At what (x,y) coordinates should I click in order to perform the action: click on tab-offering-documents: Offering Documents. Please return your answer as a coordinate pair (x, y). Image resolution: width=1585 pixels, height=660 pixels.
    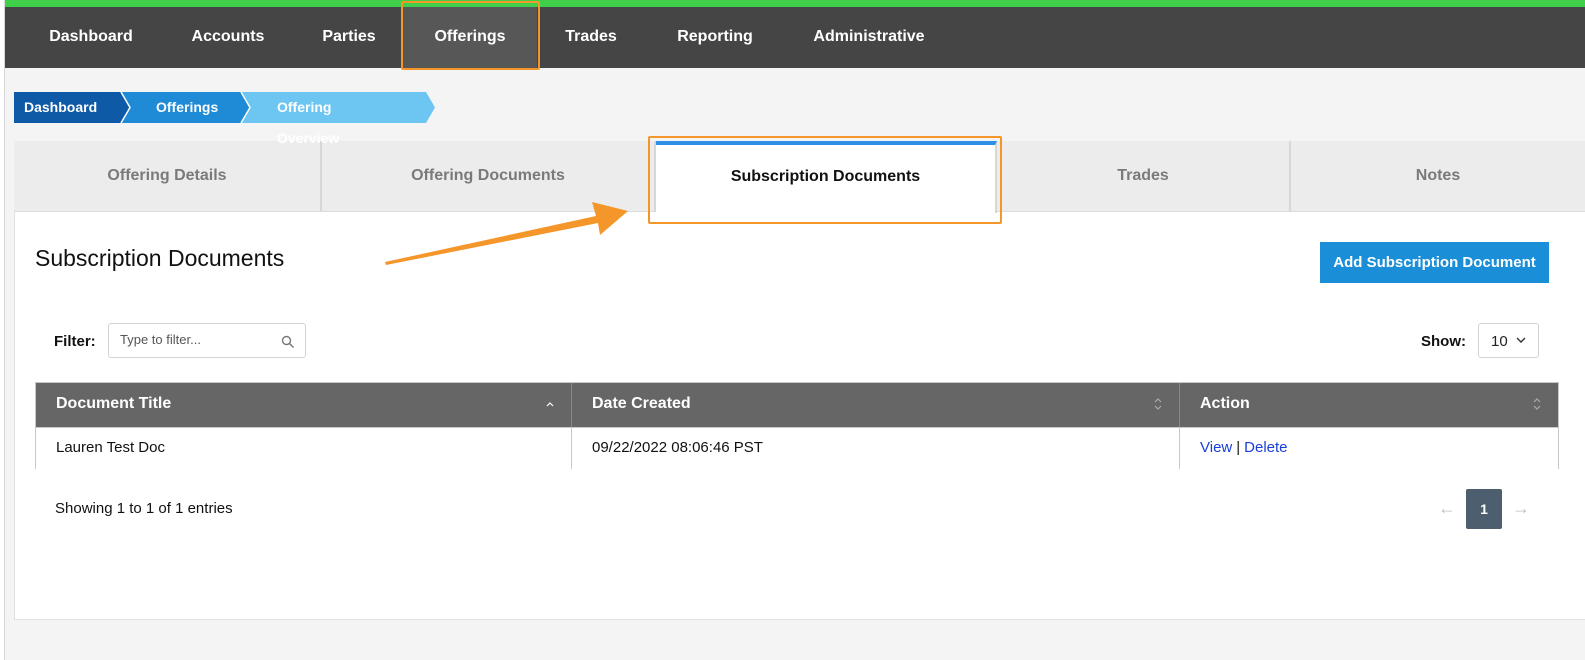
    Looking at the image, I should click on (489, 176).